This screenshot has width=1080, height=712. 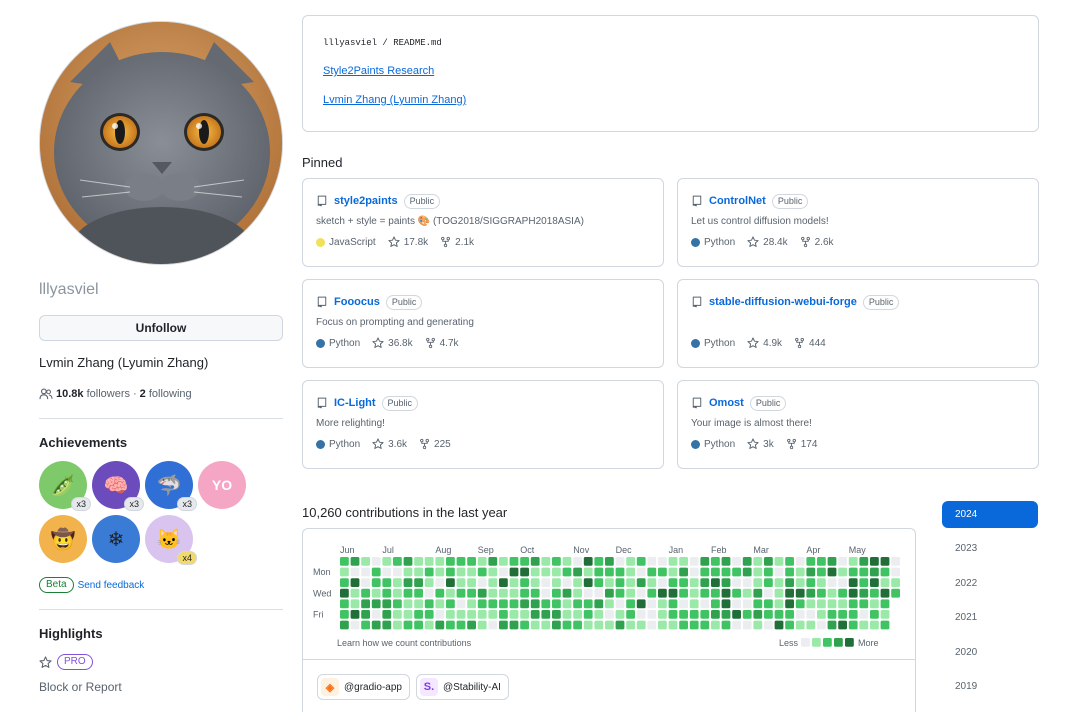 What do you see at coordinates (726, 403) in the screenshot?
I see `repo-name-link: Omost` at bounding box center [726, 403].